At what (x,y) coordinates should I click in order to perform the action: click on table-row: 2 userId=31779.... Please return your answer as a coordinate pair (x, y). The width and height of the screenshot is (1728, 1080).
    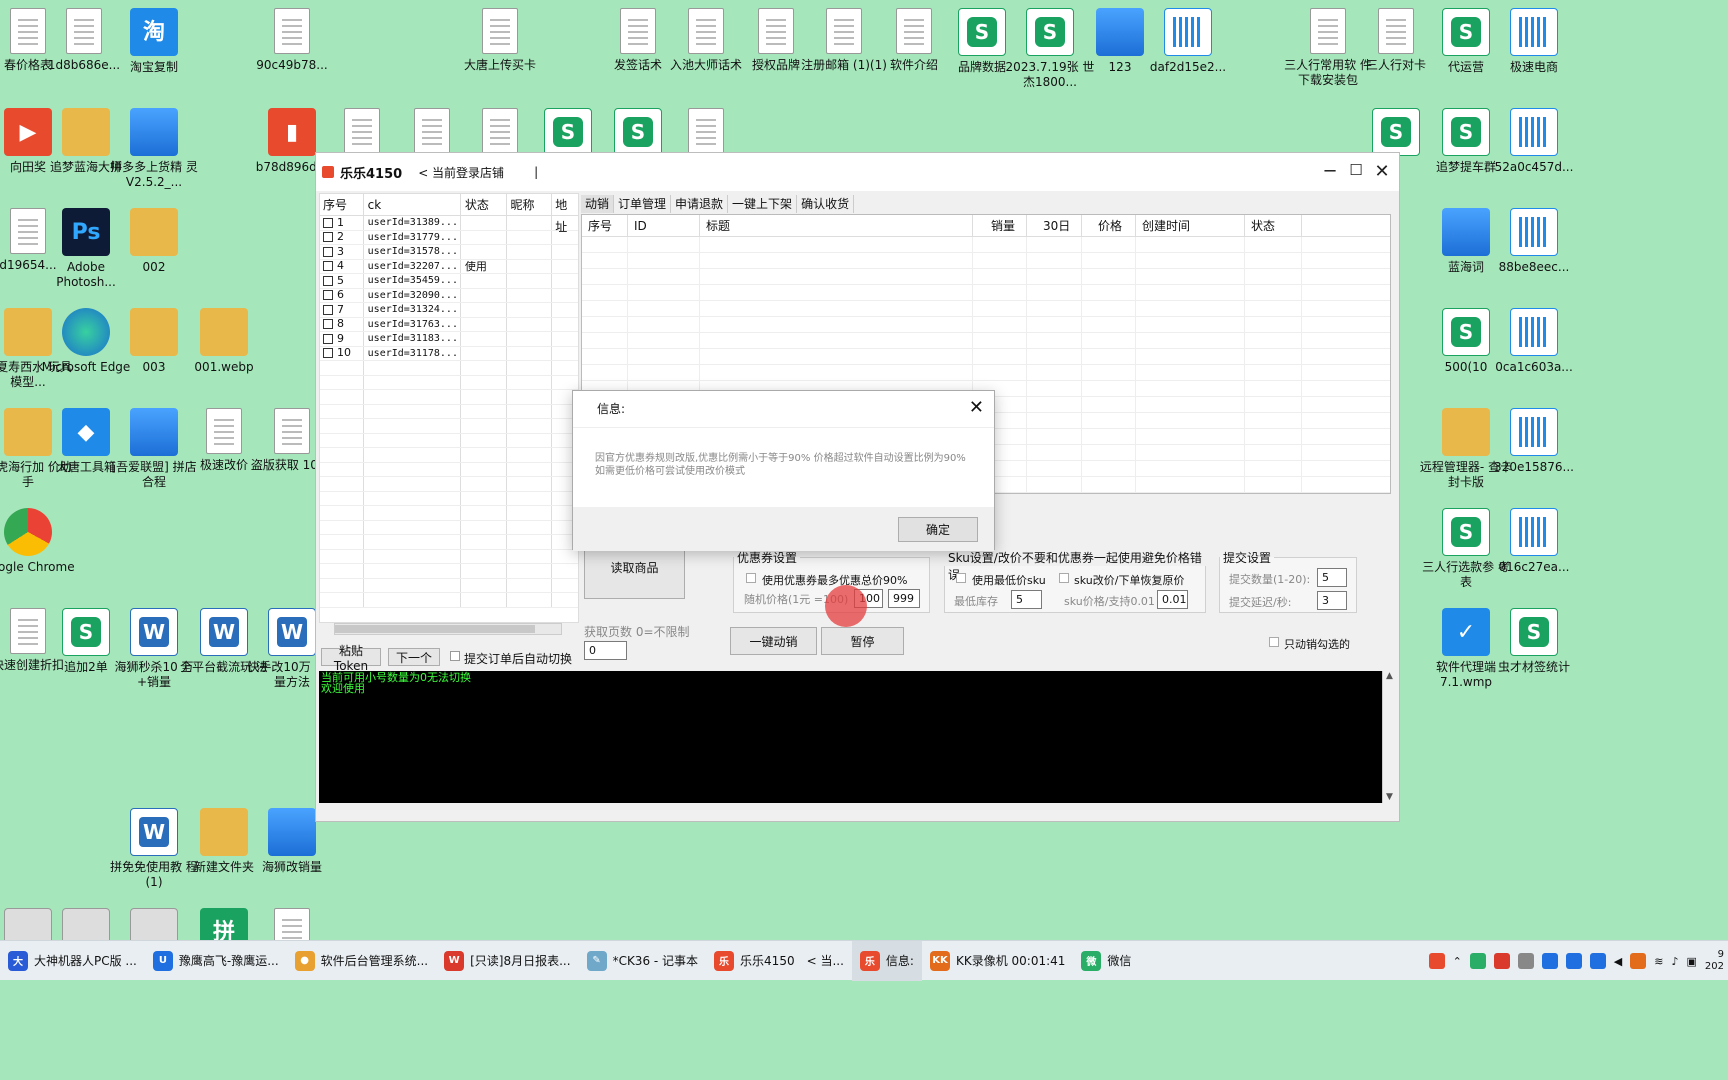
    Looking at the image, I should click on (449, 237).